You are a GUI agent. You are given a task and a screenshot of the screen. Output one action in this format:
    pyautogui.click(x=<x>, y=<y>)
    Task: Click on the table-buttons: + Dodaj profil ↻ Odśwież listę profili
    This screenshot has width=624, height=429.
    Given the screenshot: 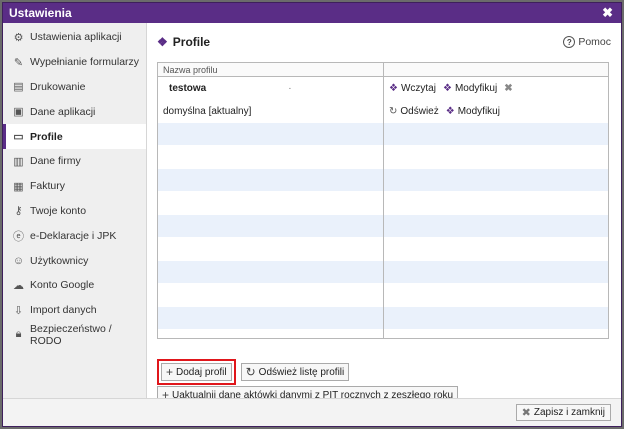 What is the action you would take?
    pyautogui.click(x=253, y=372)
    